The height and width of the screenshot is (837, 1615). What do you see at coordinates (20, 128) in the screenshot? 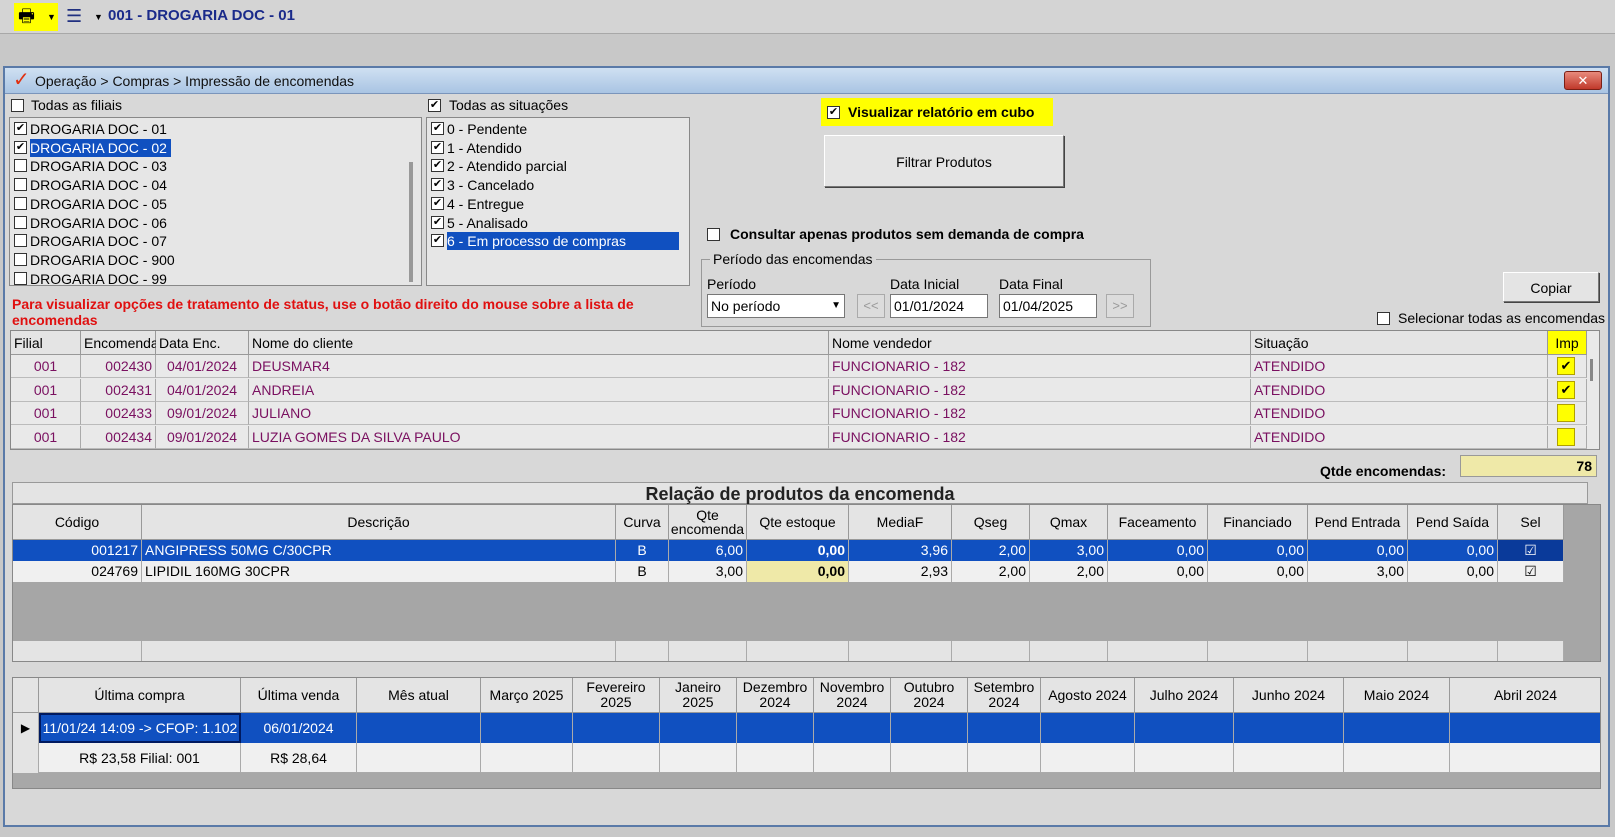
I see `branch-checkbox: ✔` at bounding box center [20, 128].